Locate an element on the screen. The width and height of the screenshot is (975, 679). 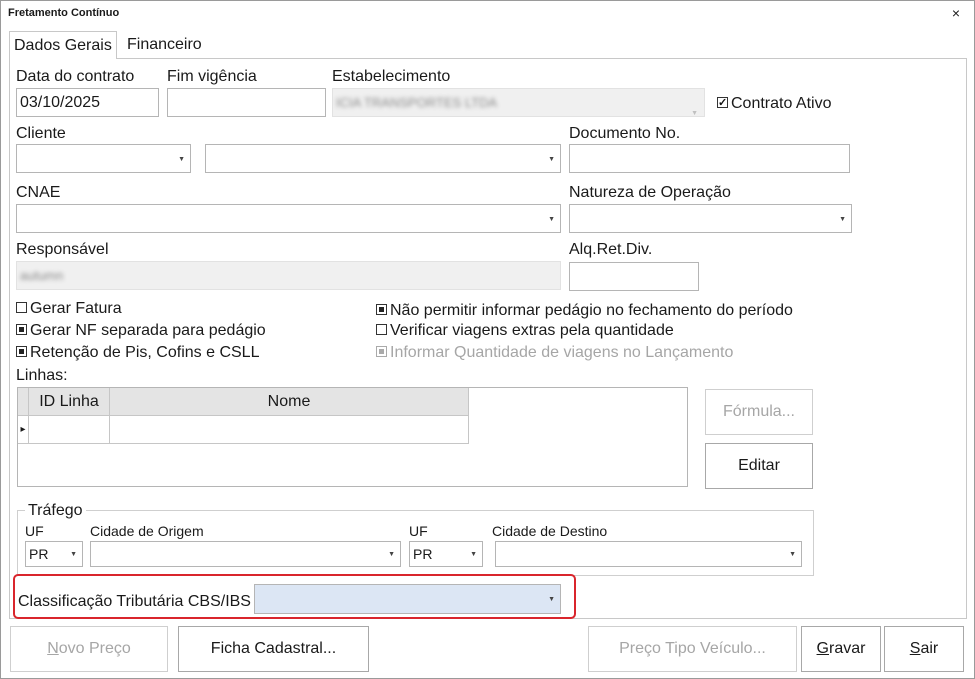
alq-ret-div-input is located at coordinates (634, 276).